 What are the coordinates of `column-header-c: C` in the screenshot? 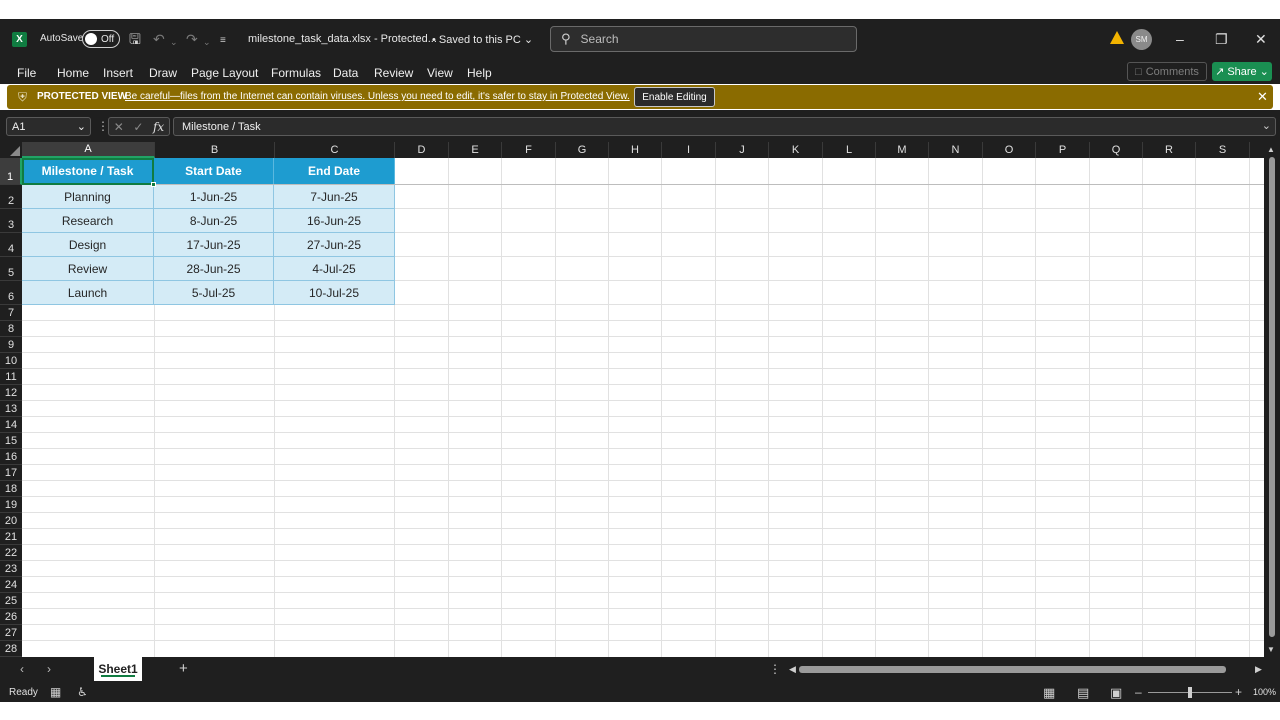 It's located at (335, 150).